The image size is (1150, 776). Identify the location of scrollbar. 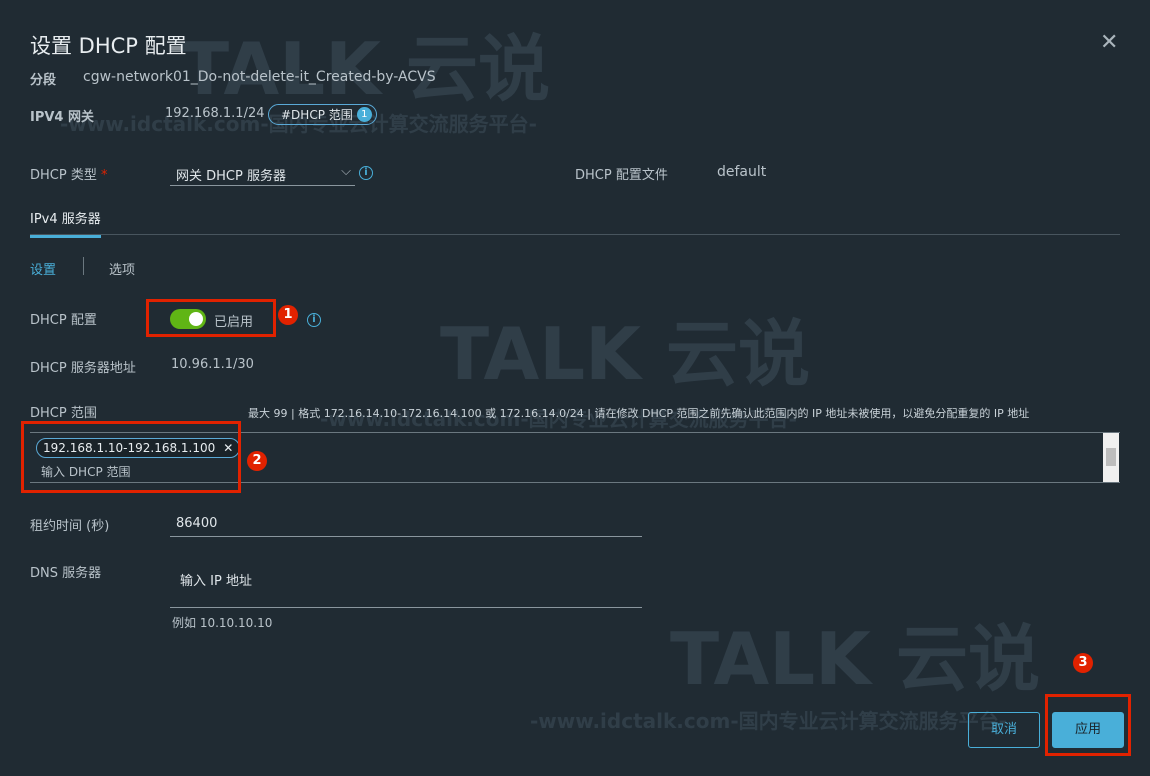
(1111, 457).